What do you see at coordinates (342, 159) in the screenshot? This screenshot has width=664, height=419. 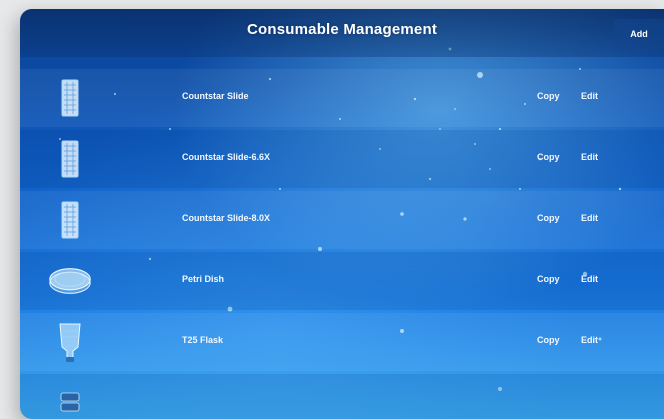 I see `list-item: Countstar Slide-6.6X Copy Edit` at bounding box center [342, 159].